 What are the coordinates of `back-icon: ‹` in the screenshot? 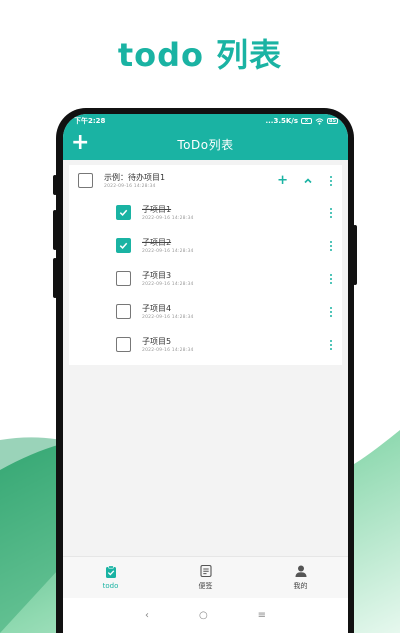 It's located at (147, 615).